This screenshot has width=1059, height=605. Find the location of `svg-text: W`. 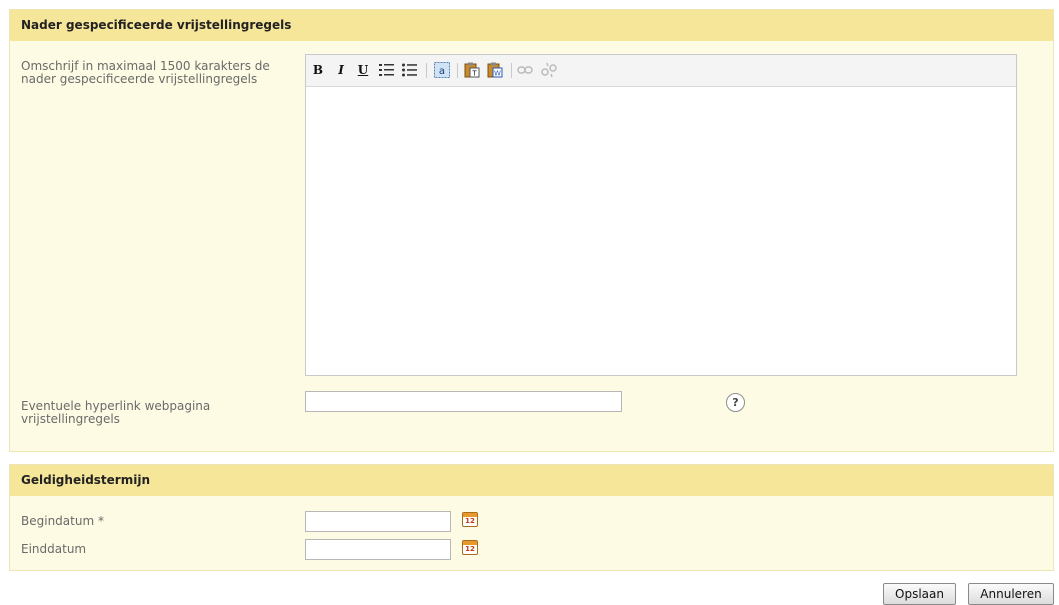

svg-text: W is located at coordinates (497, 74).